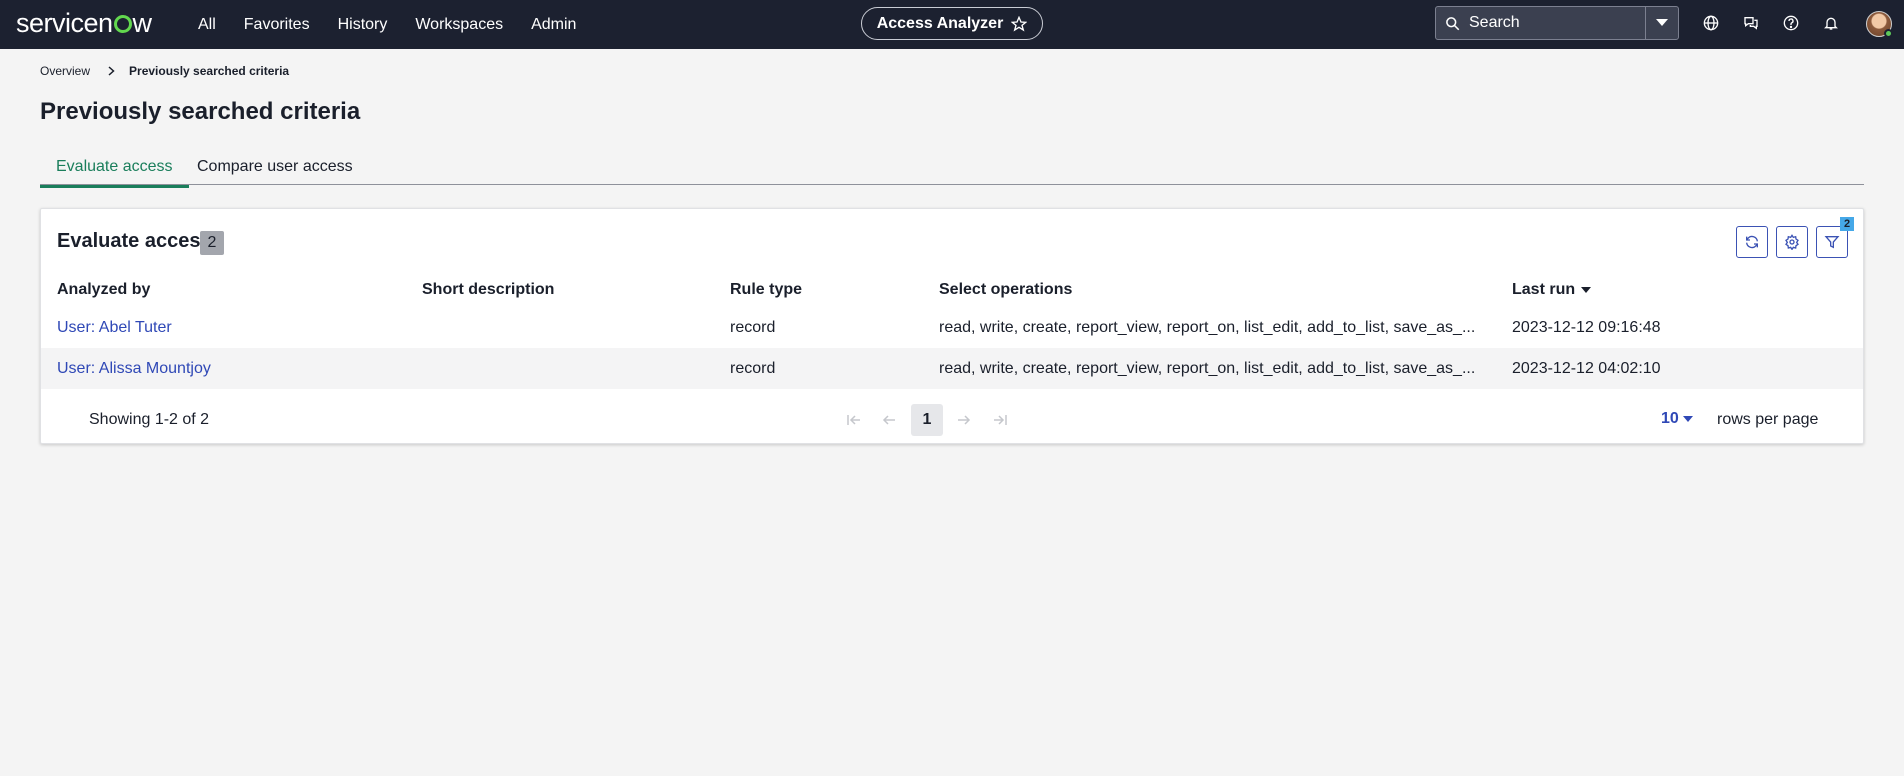 This screenshot has height=776, width=1904. Describe the element at coordinates (553, 25) in the screenshot. I see `nav-admin: Admin` at that location.